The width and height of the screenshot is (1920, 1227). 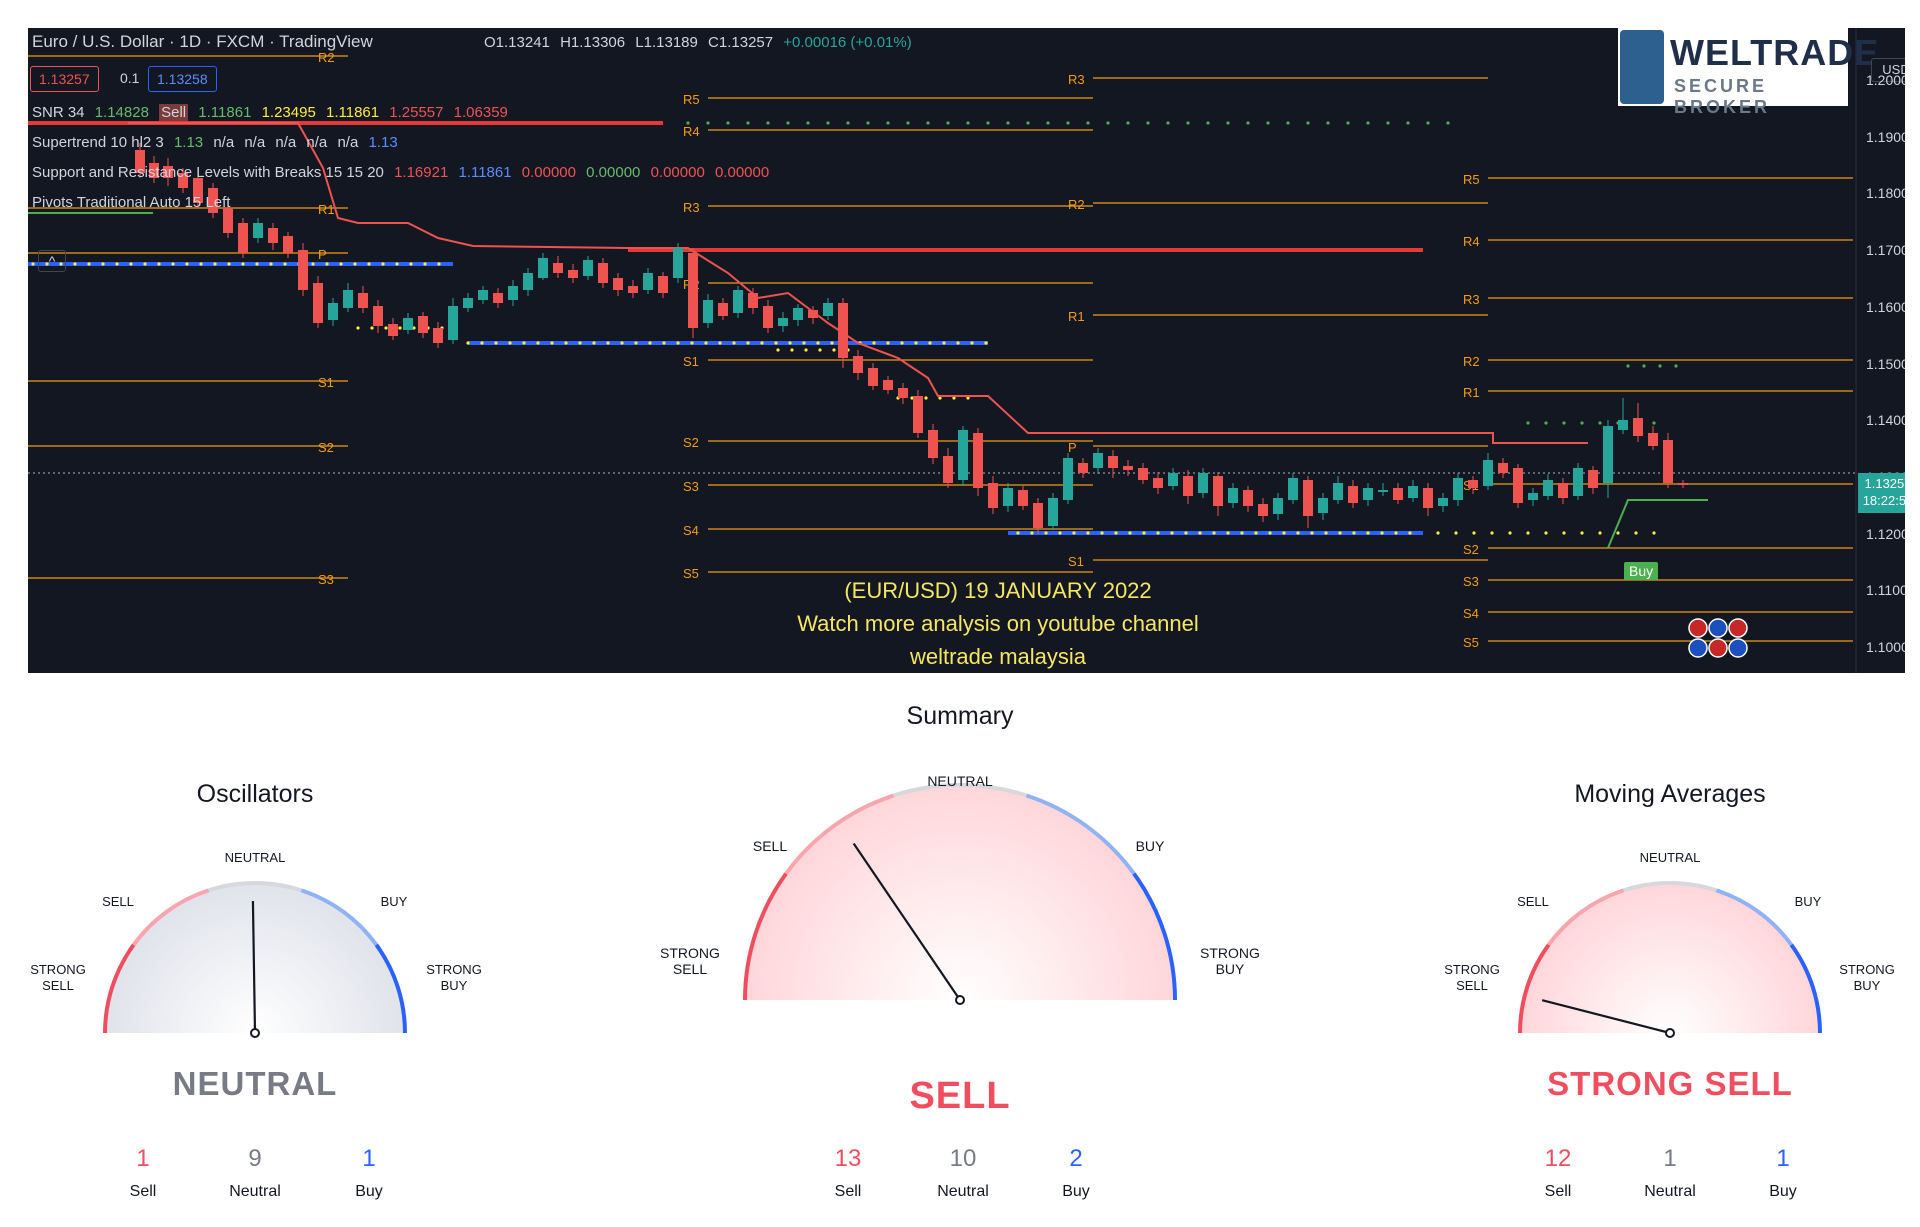 What do you see at coordinates (998, 623) in the screenshot?
I see `caption-line-2: Watch more analysis on youtube channel` at bounding box center [998, 623].